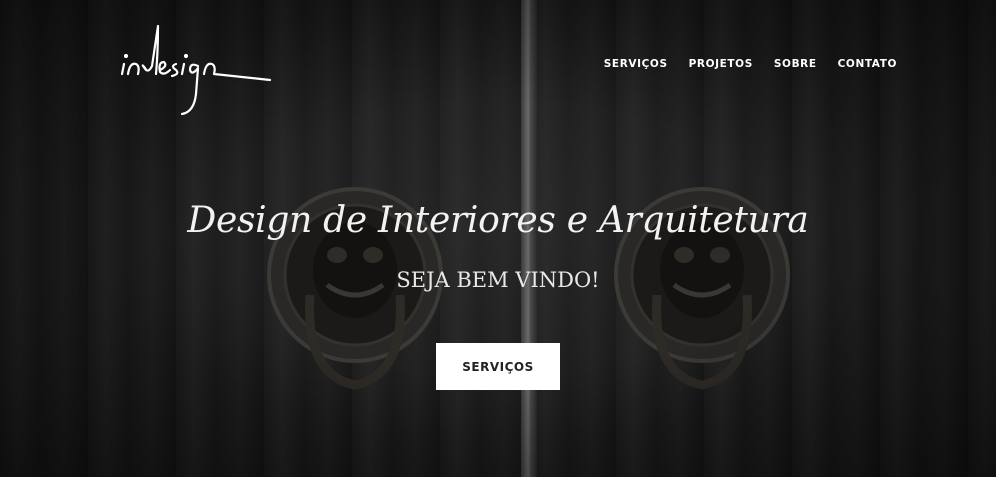  Describe the element at coordinates (498, 220) in the screenshot. I see `hero-headline: Design de Interiores e Arquitetura` at that location.